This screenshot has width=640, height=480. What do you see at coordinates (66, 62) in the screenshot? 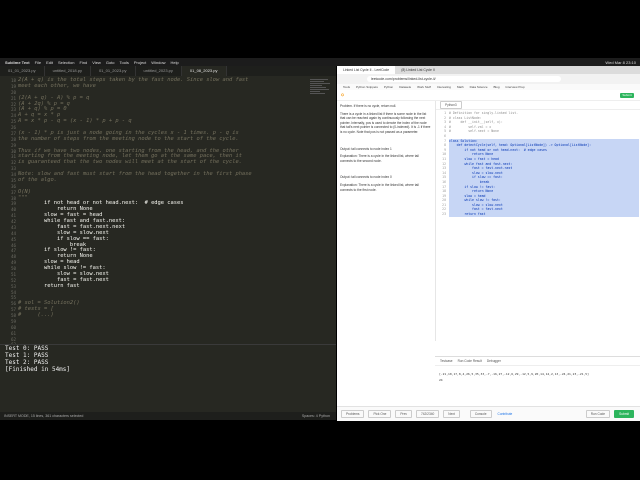
I see `menu-item: Selection` at bounding box center [66, 62].